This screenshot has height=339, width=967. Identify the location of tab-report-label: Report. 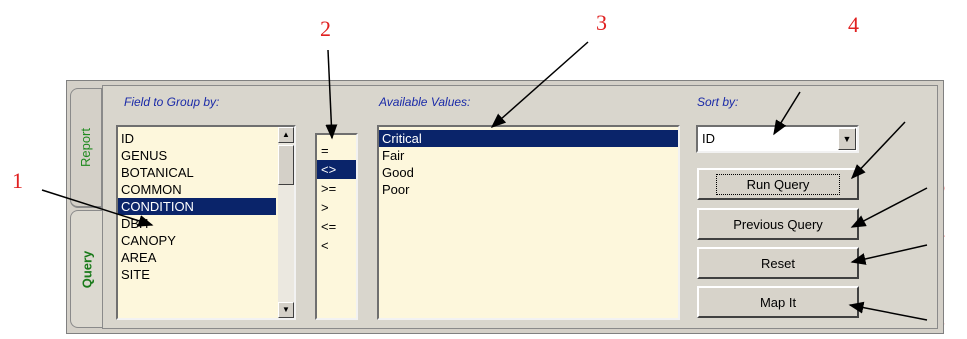
(86, 147).